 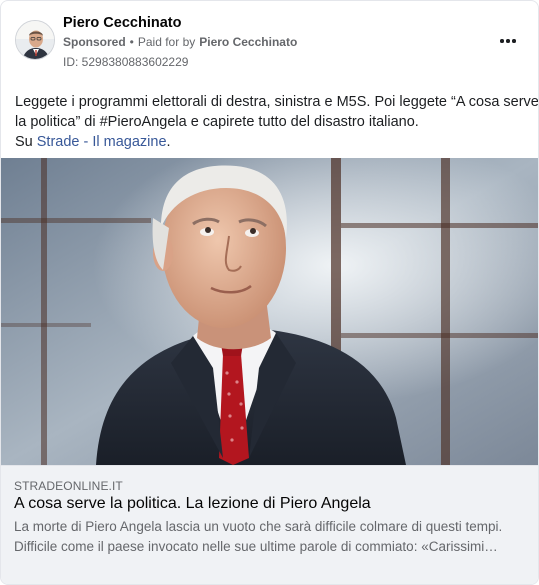 I want to click on post-text-line: Su Strade - Il magazine., so click(x=271, y=142).